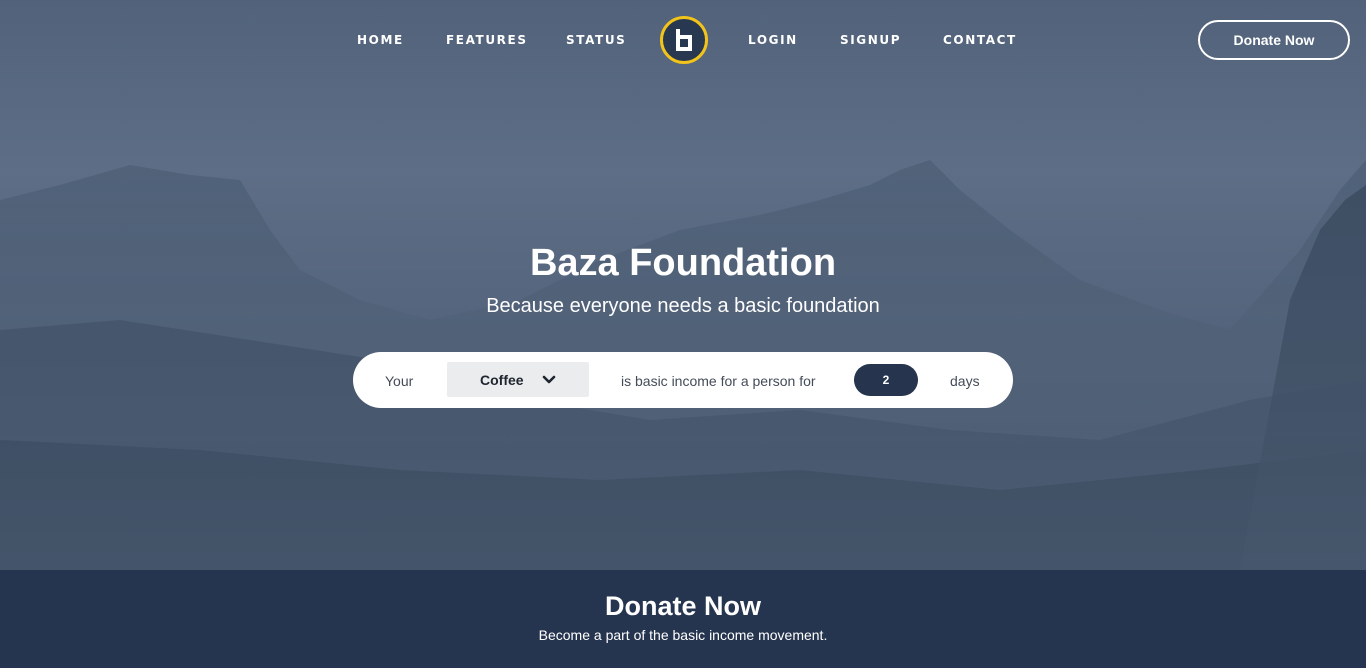 Image resolution: width=1366 pixels, height=668 pixels. I want to click on item-select-value: Coffee, so click(502, 379).